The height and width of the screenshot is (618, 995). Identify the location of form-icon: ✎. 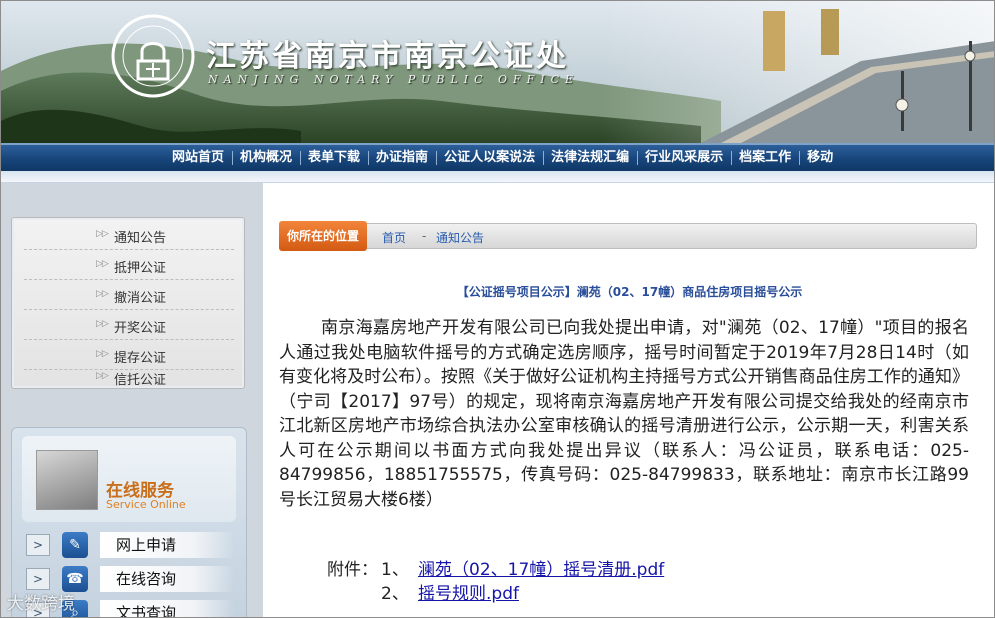
(75, 545).